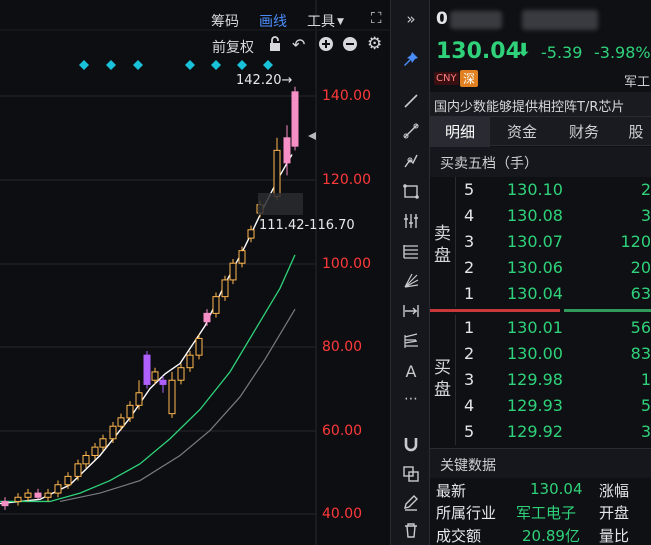  I want to click on drawing-toolbar: » A ⋯, so click(410, 272).